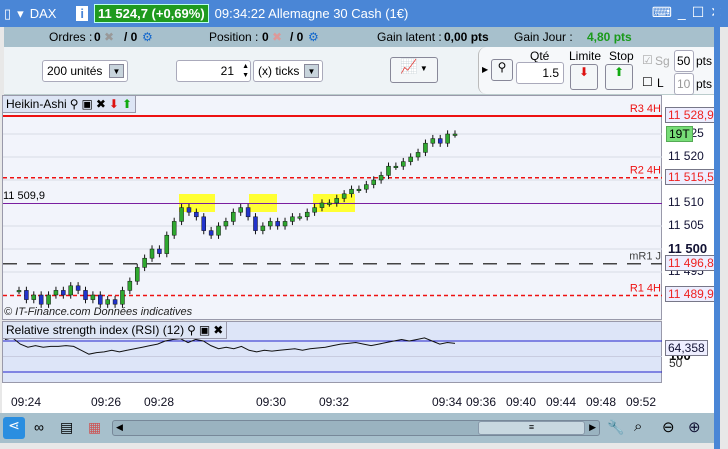 The height and width of the screenshot is (449, 728). Describe the element at coordinates (698, 12) in the screenshot. I see `maximize-button: ☐` at that location.